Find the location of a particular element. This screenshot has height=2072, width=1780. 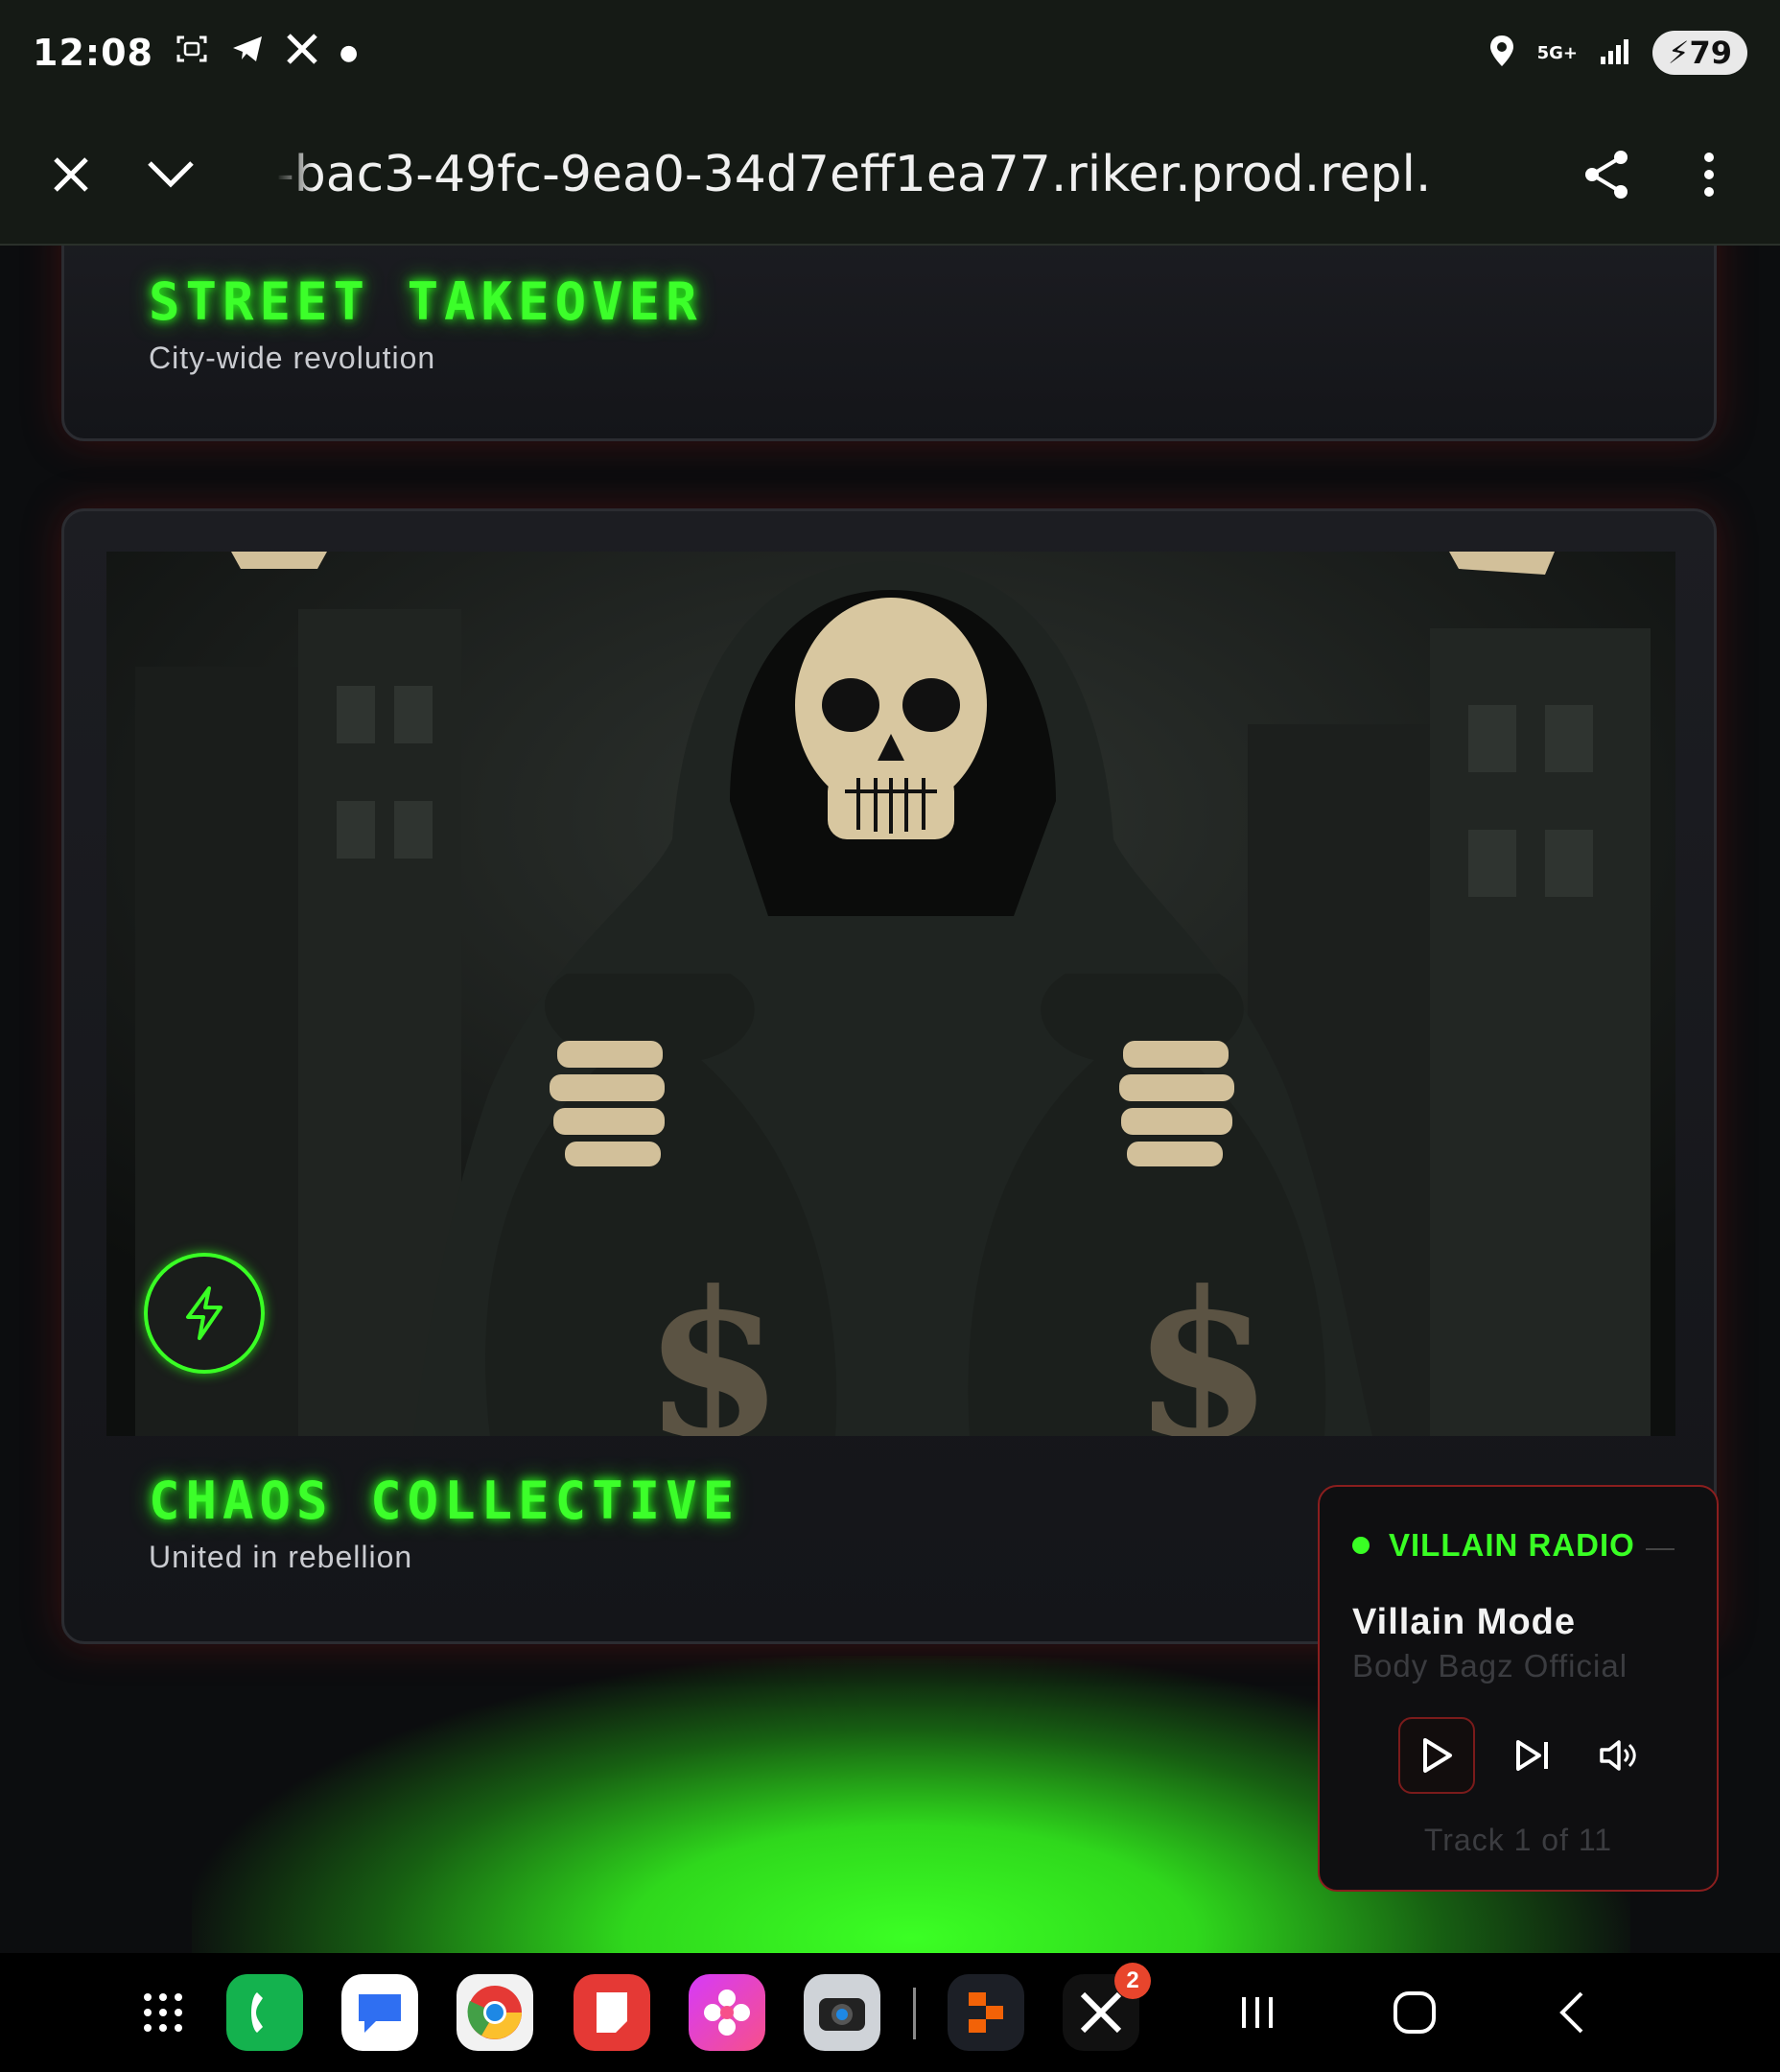

volume-button is located at coordinates (1619, 1755).